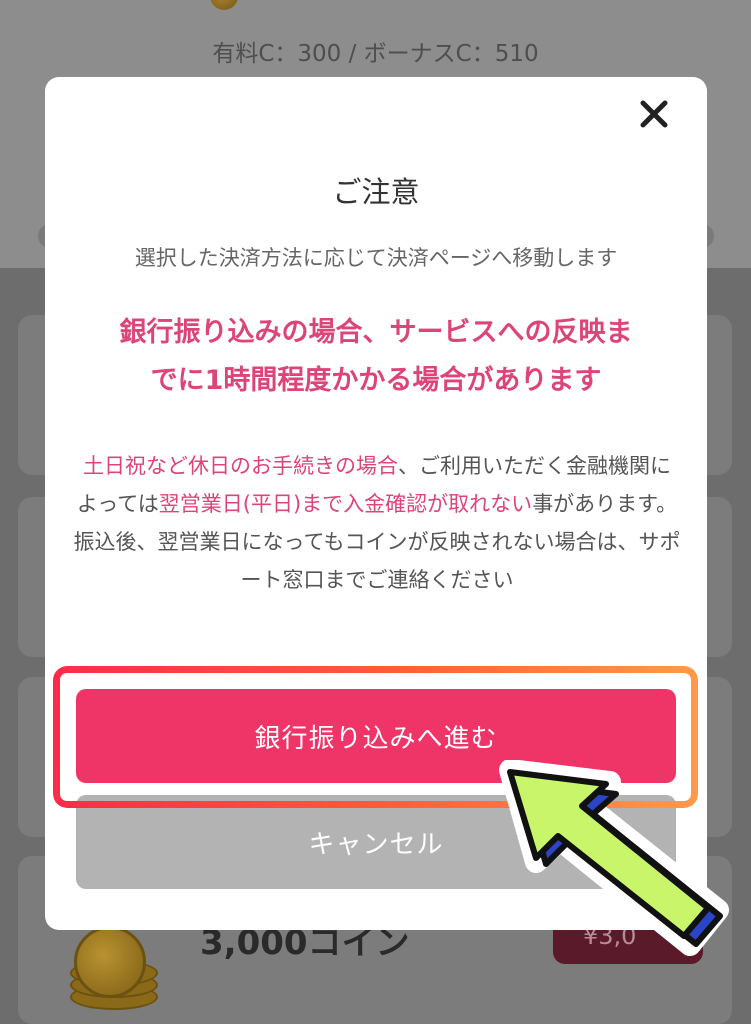 This screenshot has width=751, height=1024. I want to click on background-title, so click(224, 5).